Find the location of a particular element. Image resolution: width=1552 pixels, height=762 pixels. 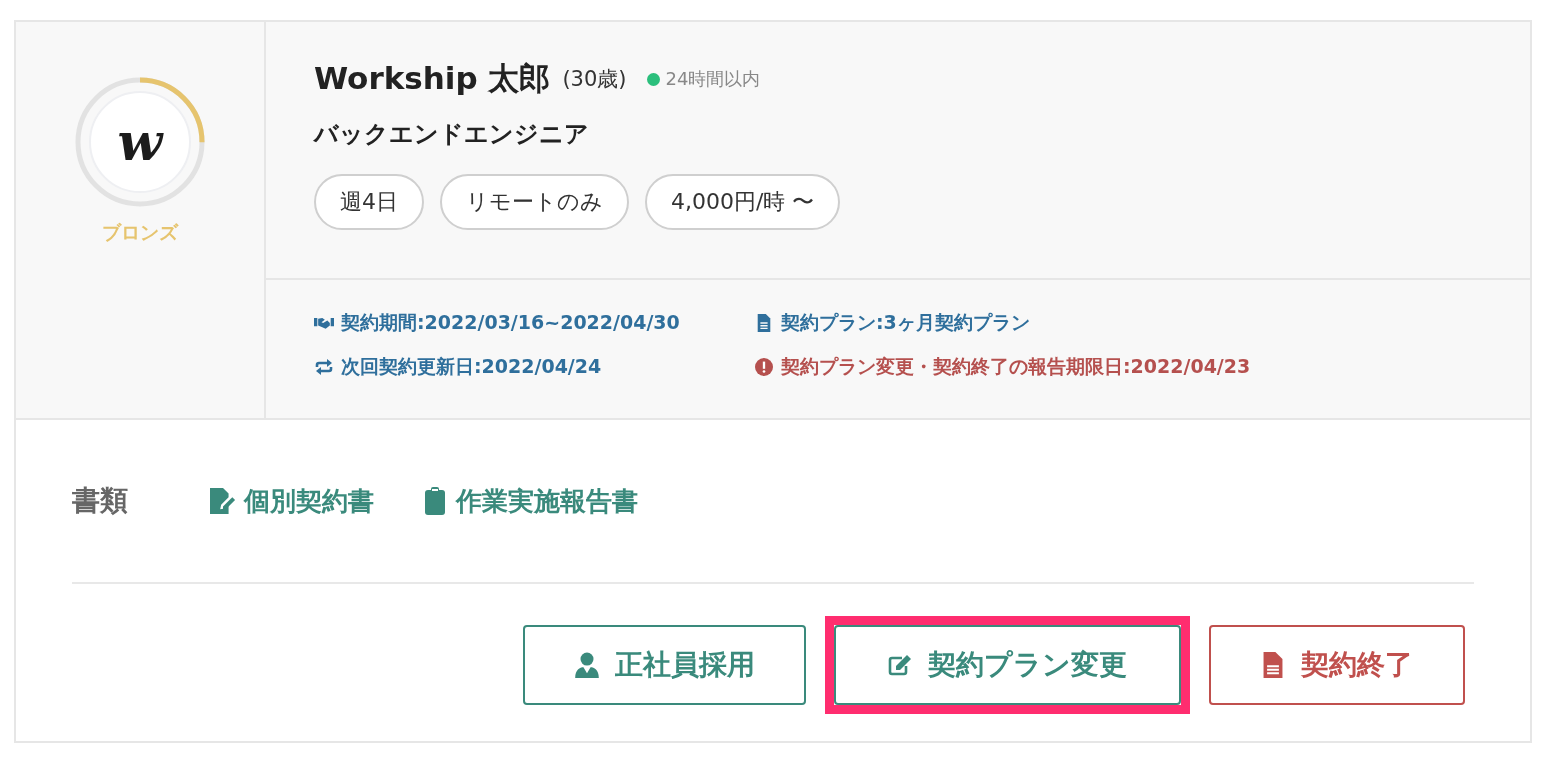

contract-info: 契約期間:2022/03/16~2022/04/30 is located at coordinates (510, 322).